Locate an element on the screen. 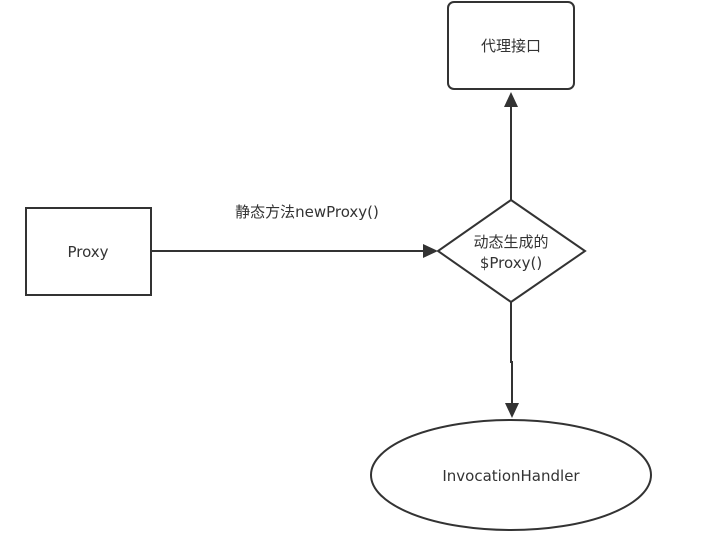 Image resolution: width=712 pixels, height=538 pixels. arrowhead-down is located at coordinates (512, 410).